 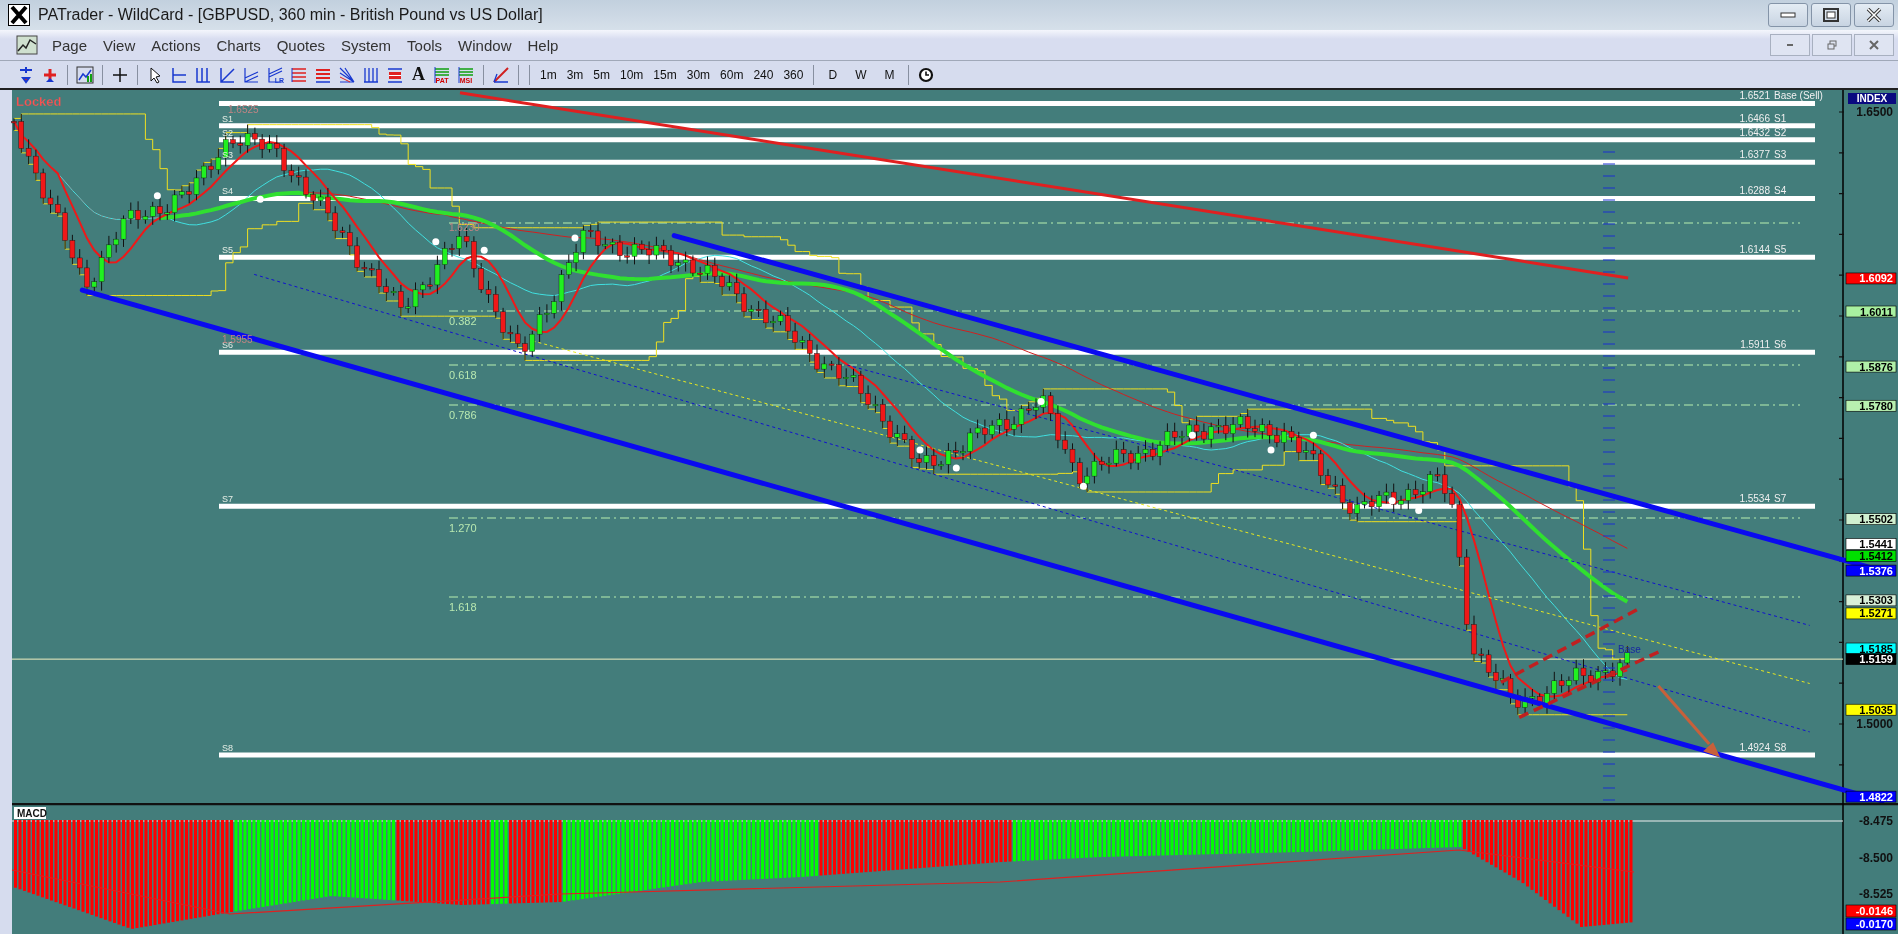 I want to click on menu-item: Charts, so click(x=238, y=45).